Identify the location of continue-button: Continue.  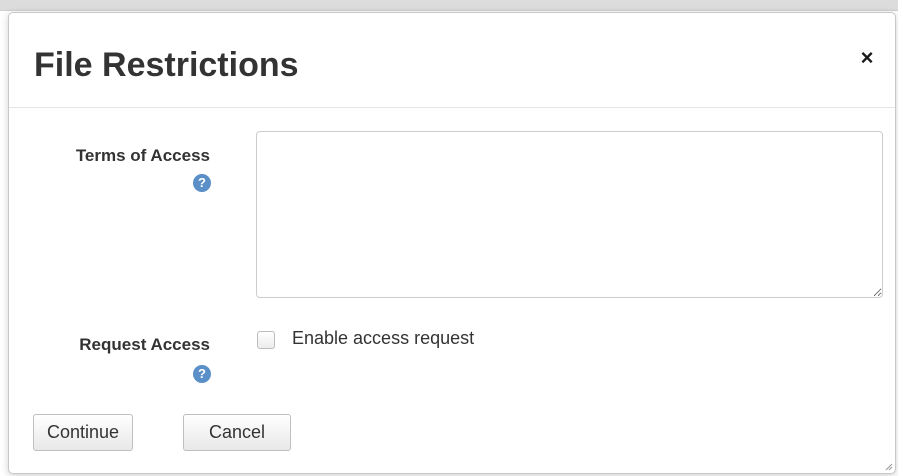
(83, 432).